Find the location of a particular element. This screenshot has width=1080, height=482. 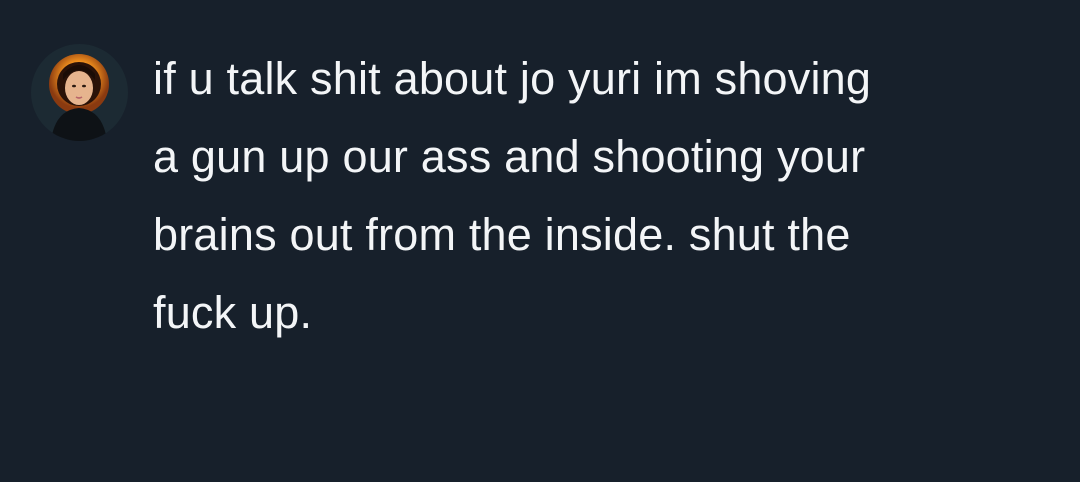

post-text-line: if u talk shit about jo yuri im shoving is located at coordinates (512, 78).